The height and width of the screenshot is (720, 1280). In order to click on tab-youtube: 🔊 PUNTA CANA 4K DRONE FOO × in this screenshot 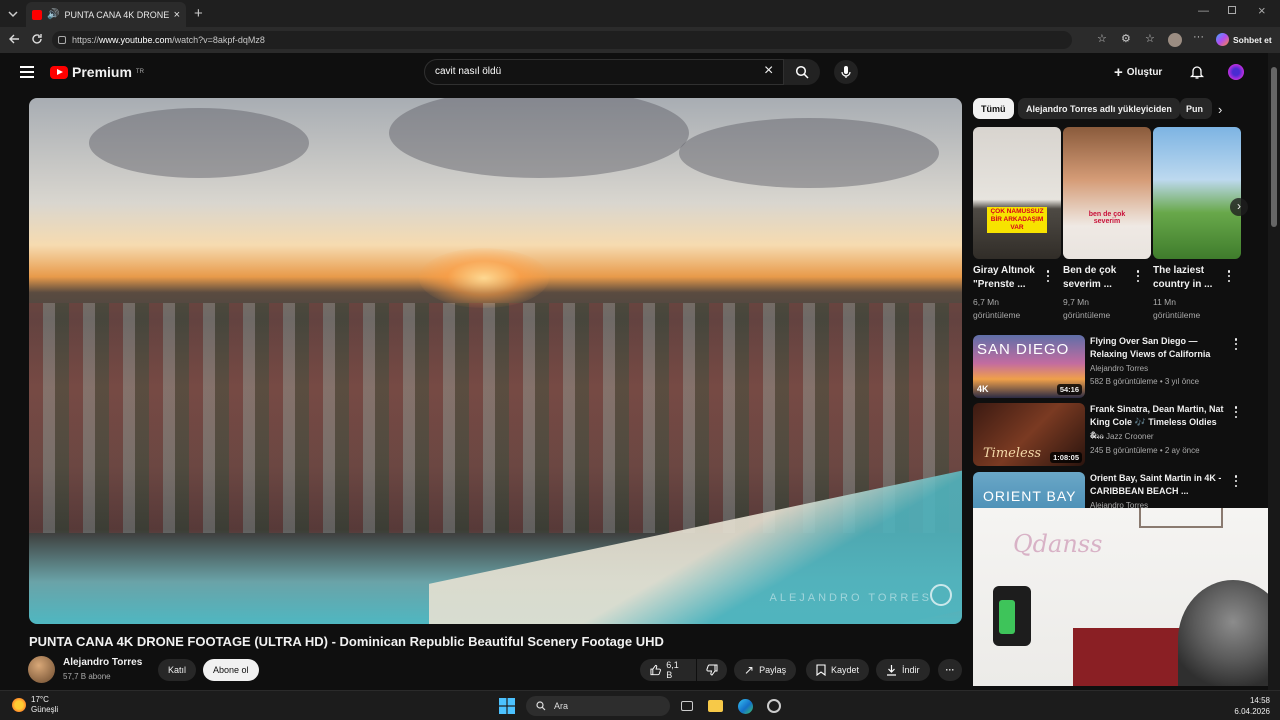, I will do `click(106, 14)`.